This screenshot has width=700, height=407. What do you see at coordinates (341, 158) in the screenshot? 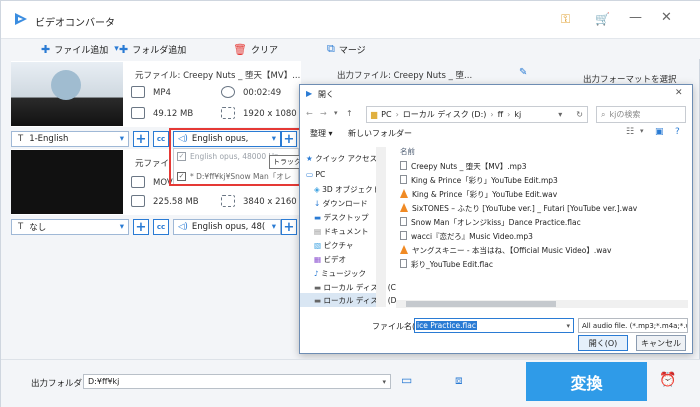
I see `nav-quick-access: ★ クイック アクセス` at bounding box center [341, 158].